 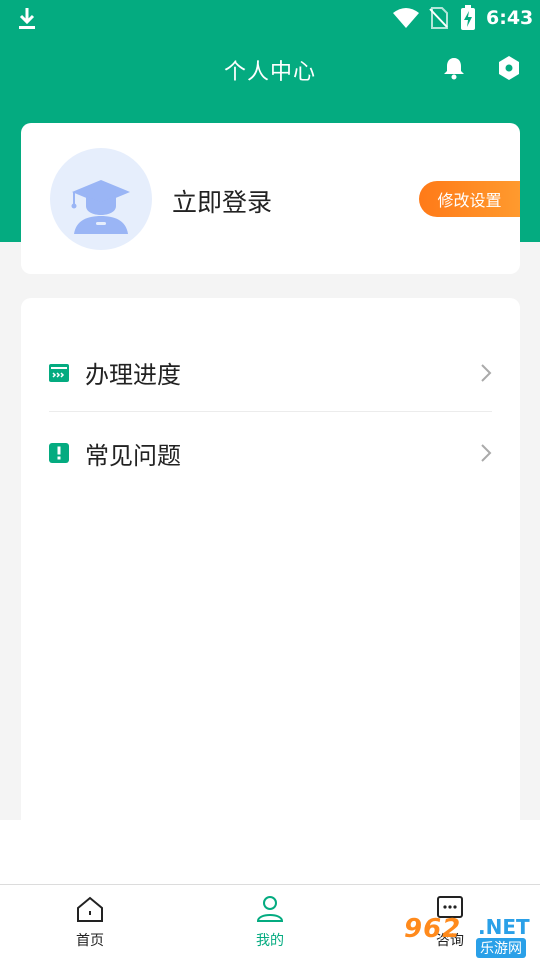 What do you see at coordinates (270, 18) in the screenshot?
I see `status-bar: 6:43` at bounding box center [270, 18].